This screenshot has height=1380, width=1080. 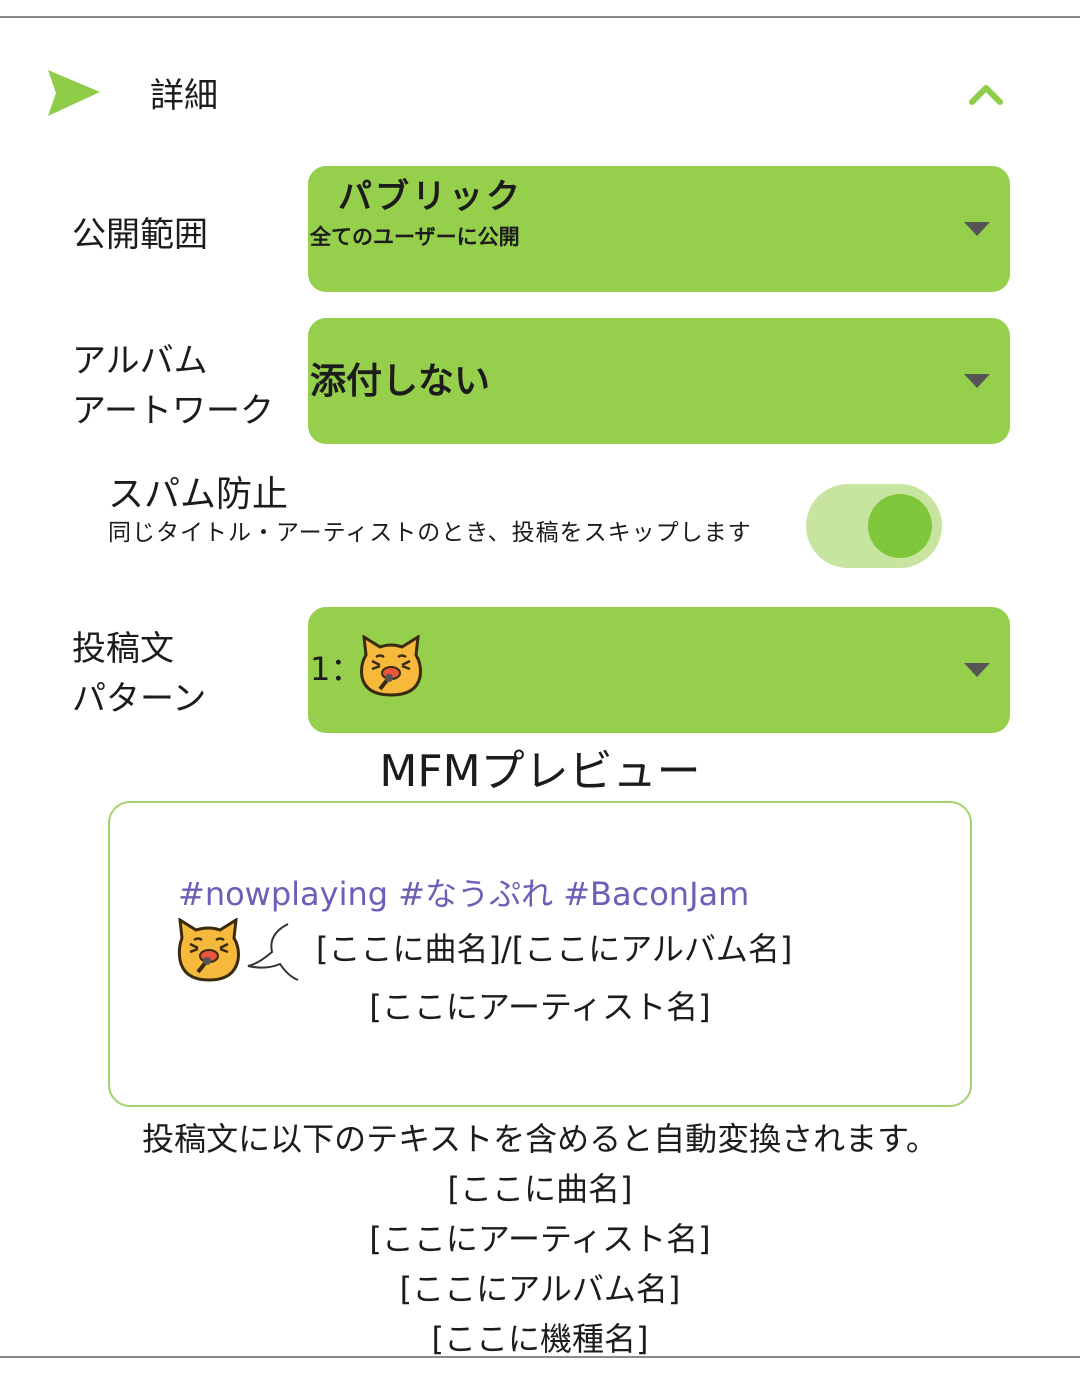 What do you see at coordinates (74, 93) in the screenshot?
I see `send-icon` at bounding box center [74, 93].